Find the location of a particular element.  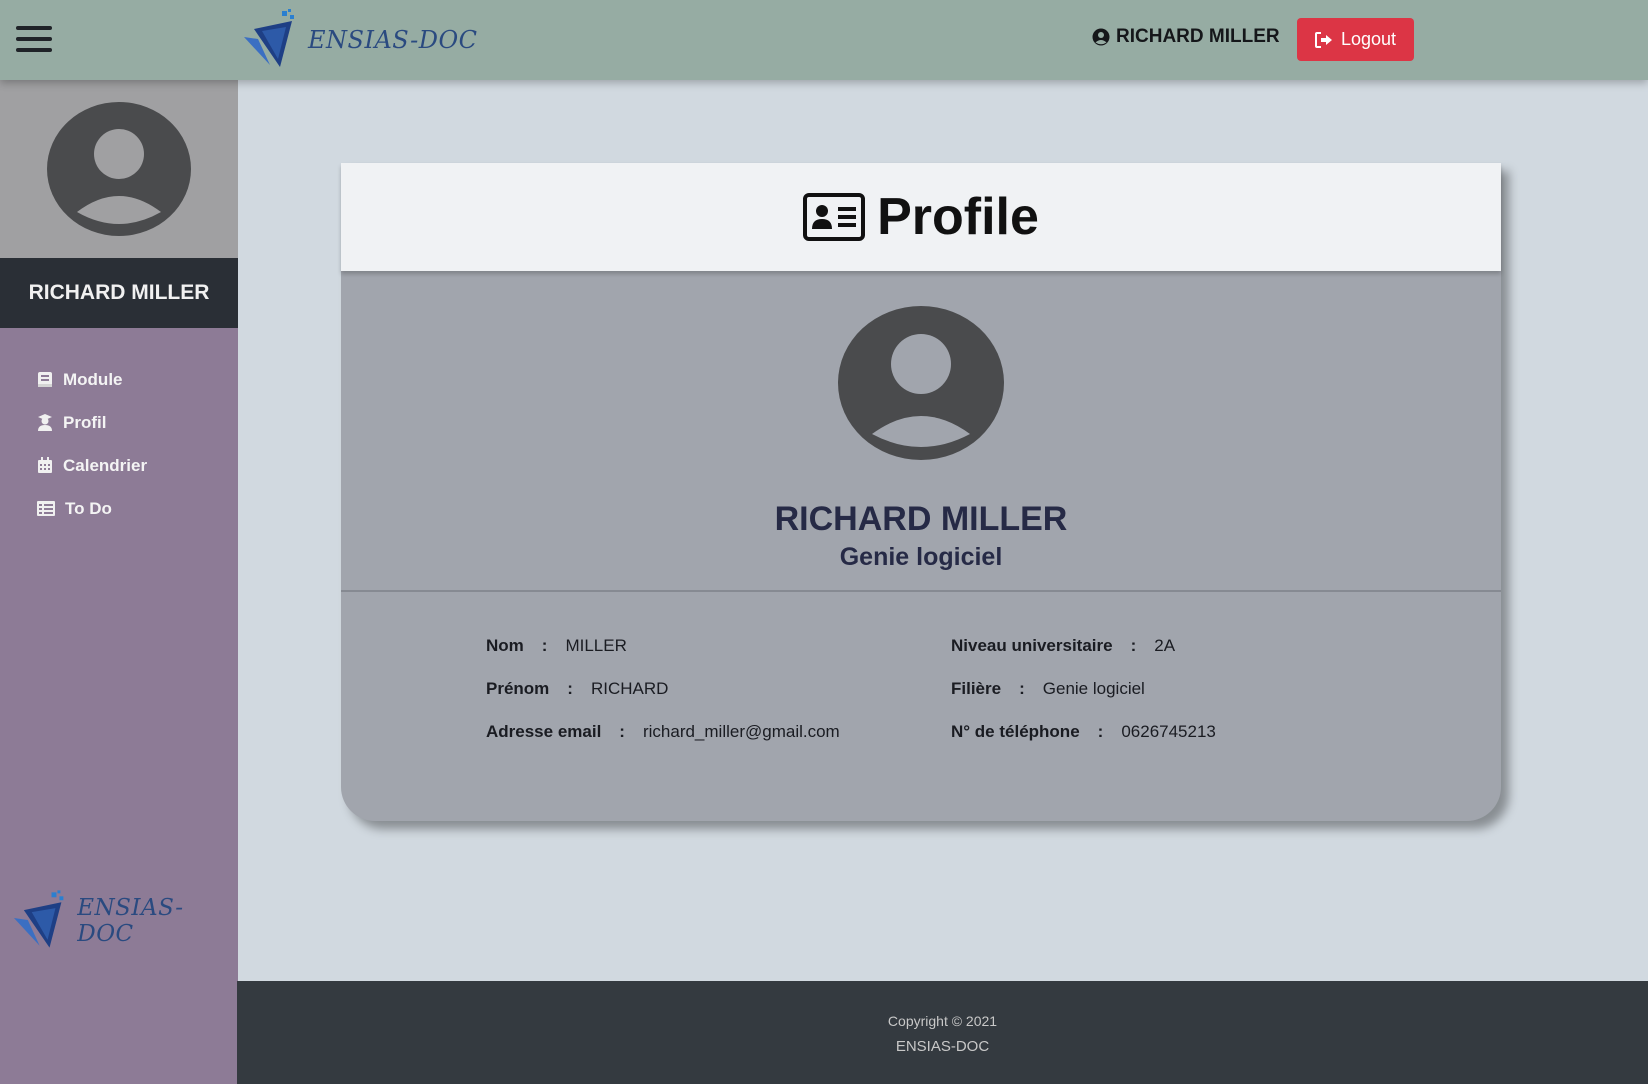

sidebar-item-todo: To Do is located at coordinates (119, 508).